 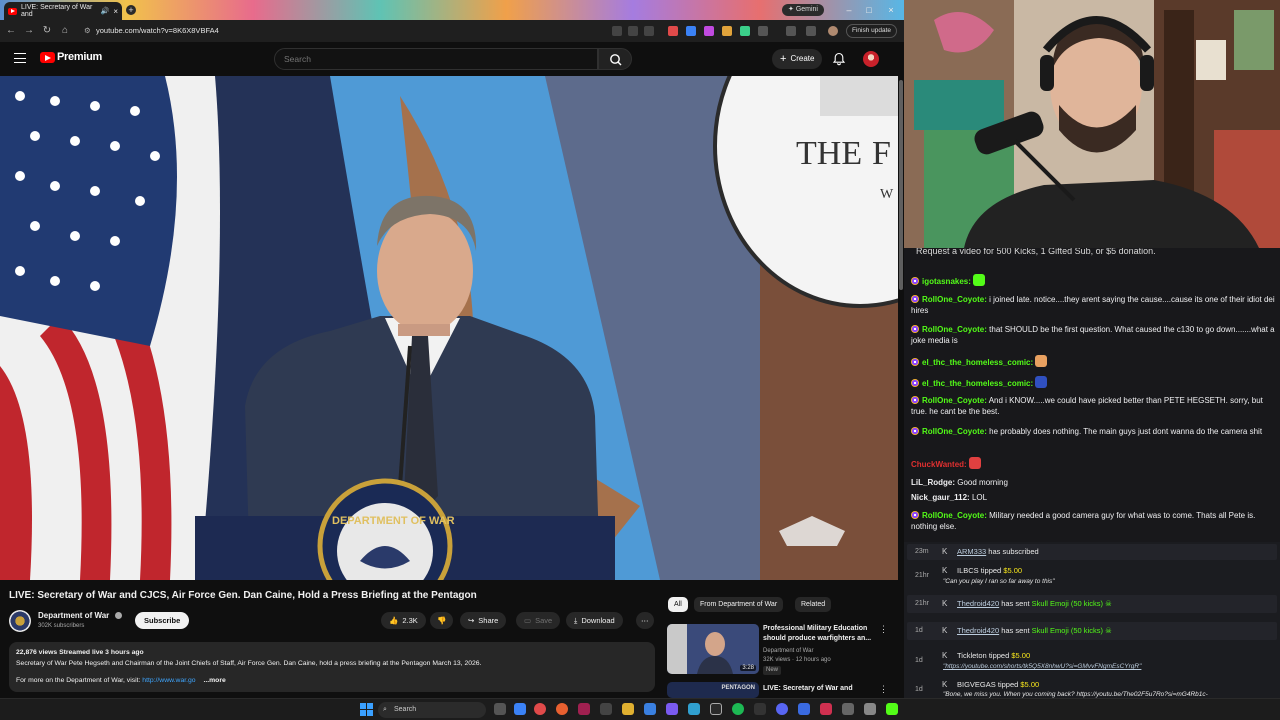 What do you see at coordinates (436, 59) in the screenshot?
I see `search-input` at bounding box center [436, 59].